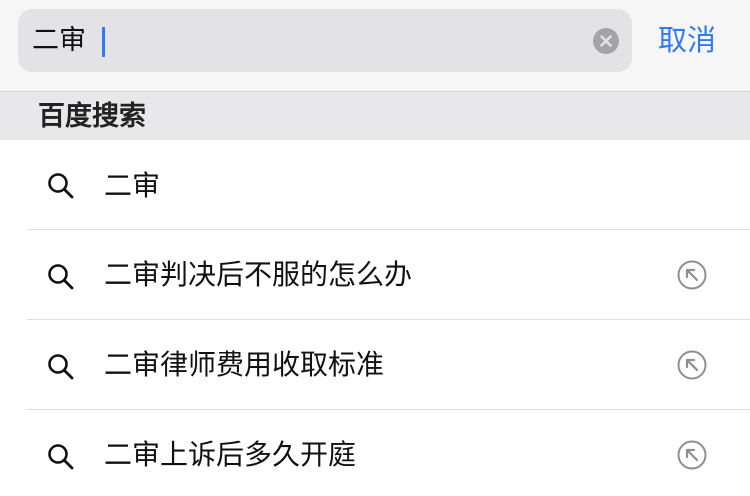 This screenshot has height=496, width=750. I want to click on suggestion-label: 二审, so click(132, 185).